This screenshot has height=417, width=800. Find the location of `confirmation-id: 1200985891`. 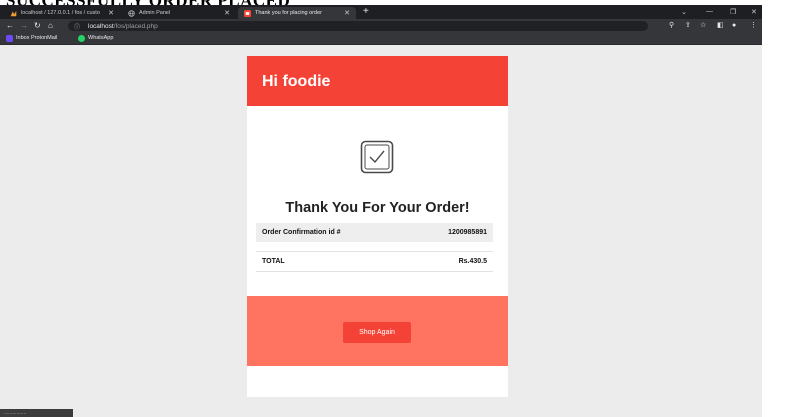

confirmation-id: 1200985891 is located at coordinates (467, 232).